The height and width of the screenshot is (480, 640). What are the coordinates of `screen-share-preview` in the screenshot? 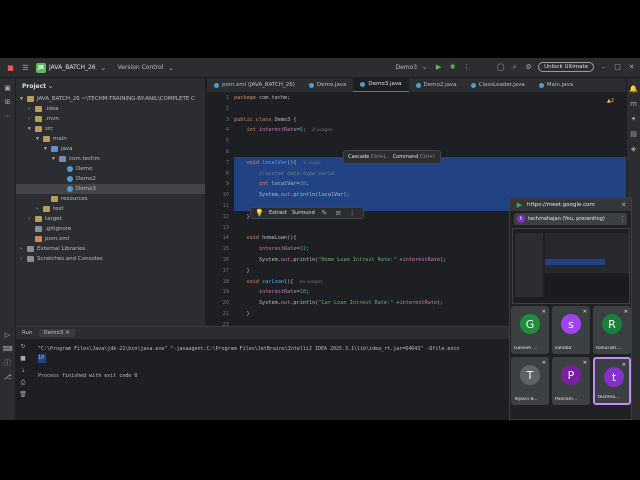 It's located at (571, 266).